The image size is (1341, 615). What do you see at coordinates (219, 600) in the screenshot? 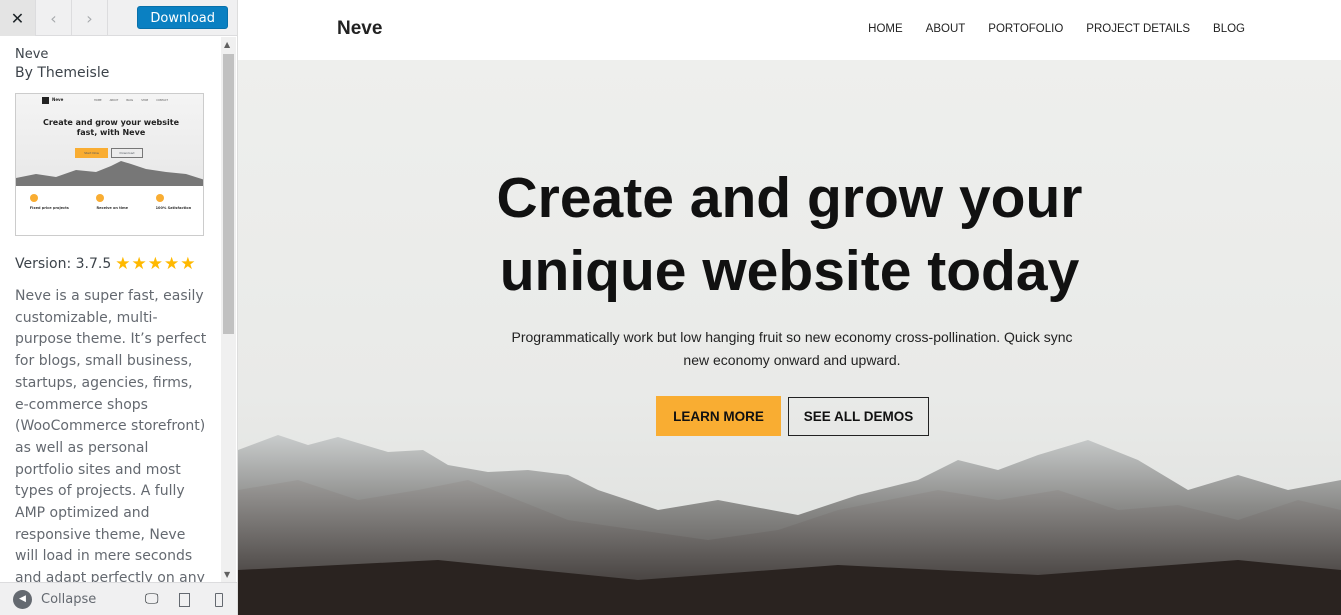
I see `mobile-preview-icon` at bounding box center [219, 600].